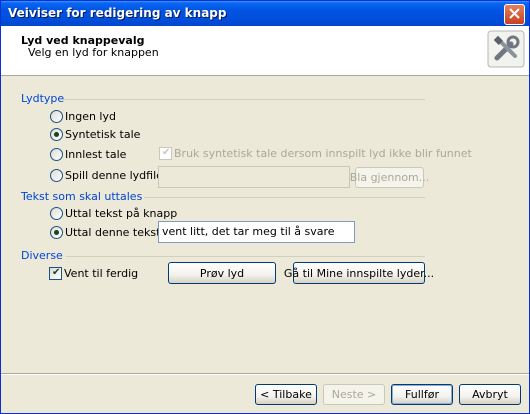  I want to click on fallback-synthetic-checkbox: ✔, so click(165, 153).